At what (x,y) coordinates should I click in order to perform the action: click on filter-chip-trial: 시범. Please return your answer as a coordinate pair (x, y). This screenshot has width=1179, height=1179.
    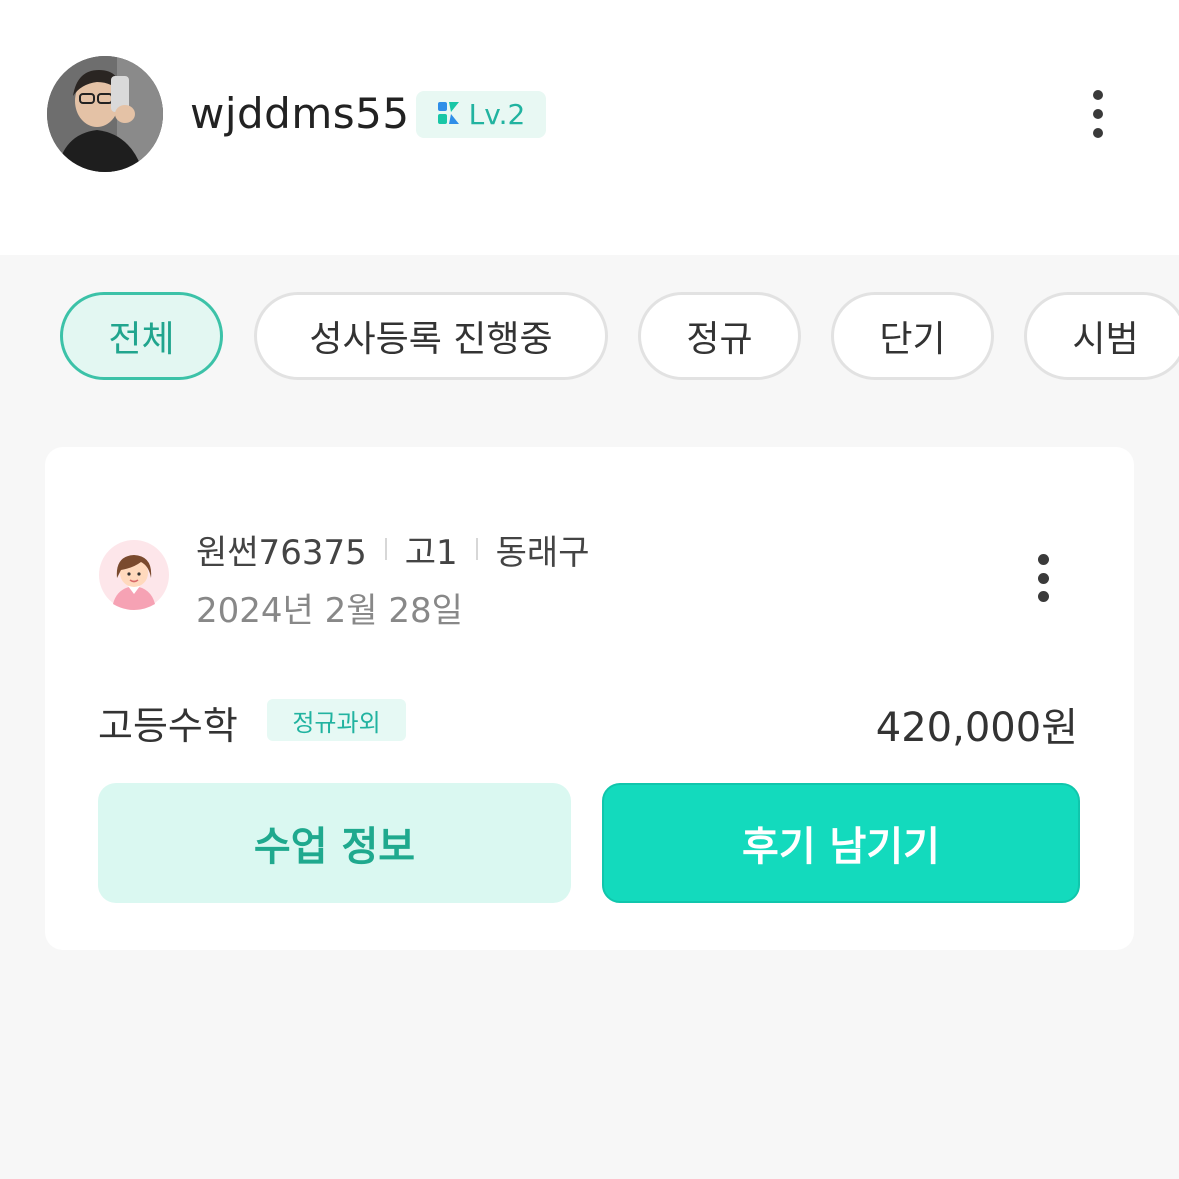
    Looking at the image, I should click on (1101, 336).